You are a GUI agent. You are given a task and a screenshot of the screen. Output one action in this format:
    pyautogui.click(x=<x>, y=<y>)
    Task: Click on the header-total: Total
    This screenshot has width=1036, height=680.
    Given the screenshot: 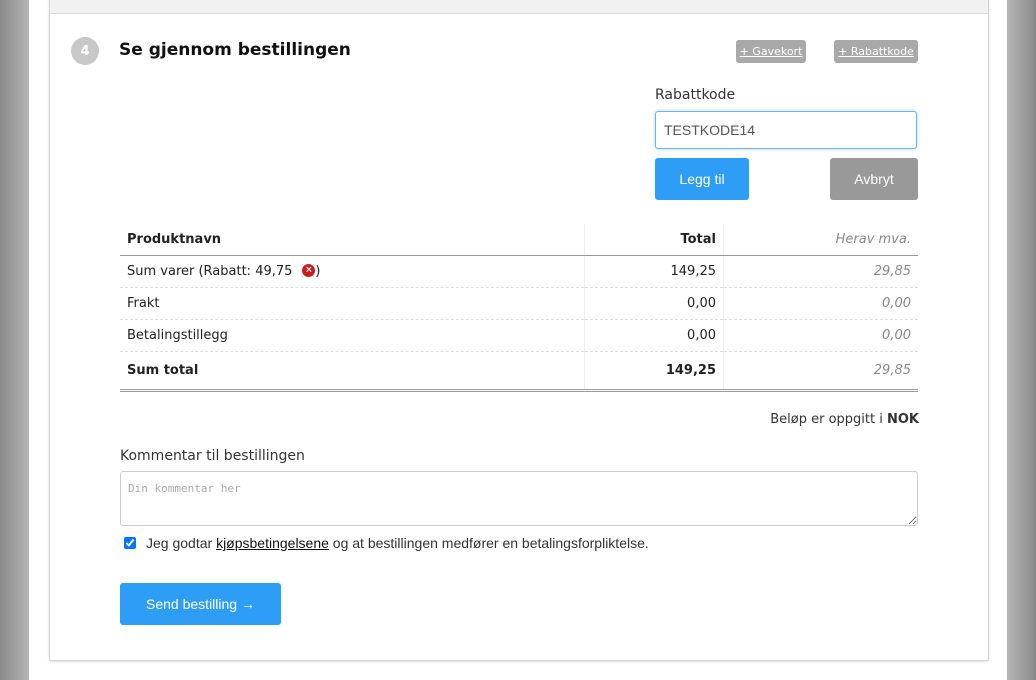 What is the action you would take?
    pyautogui.click(x=654, y=240)
    